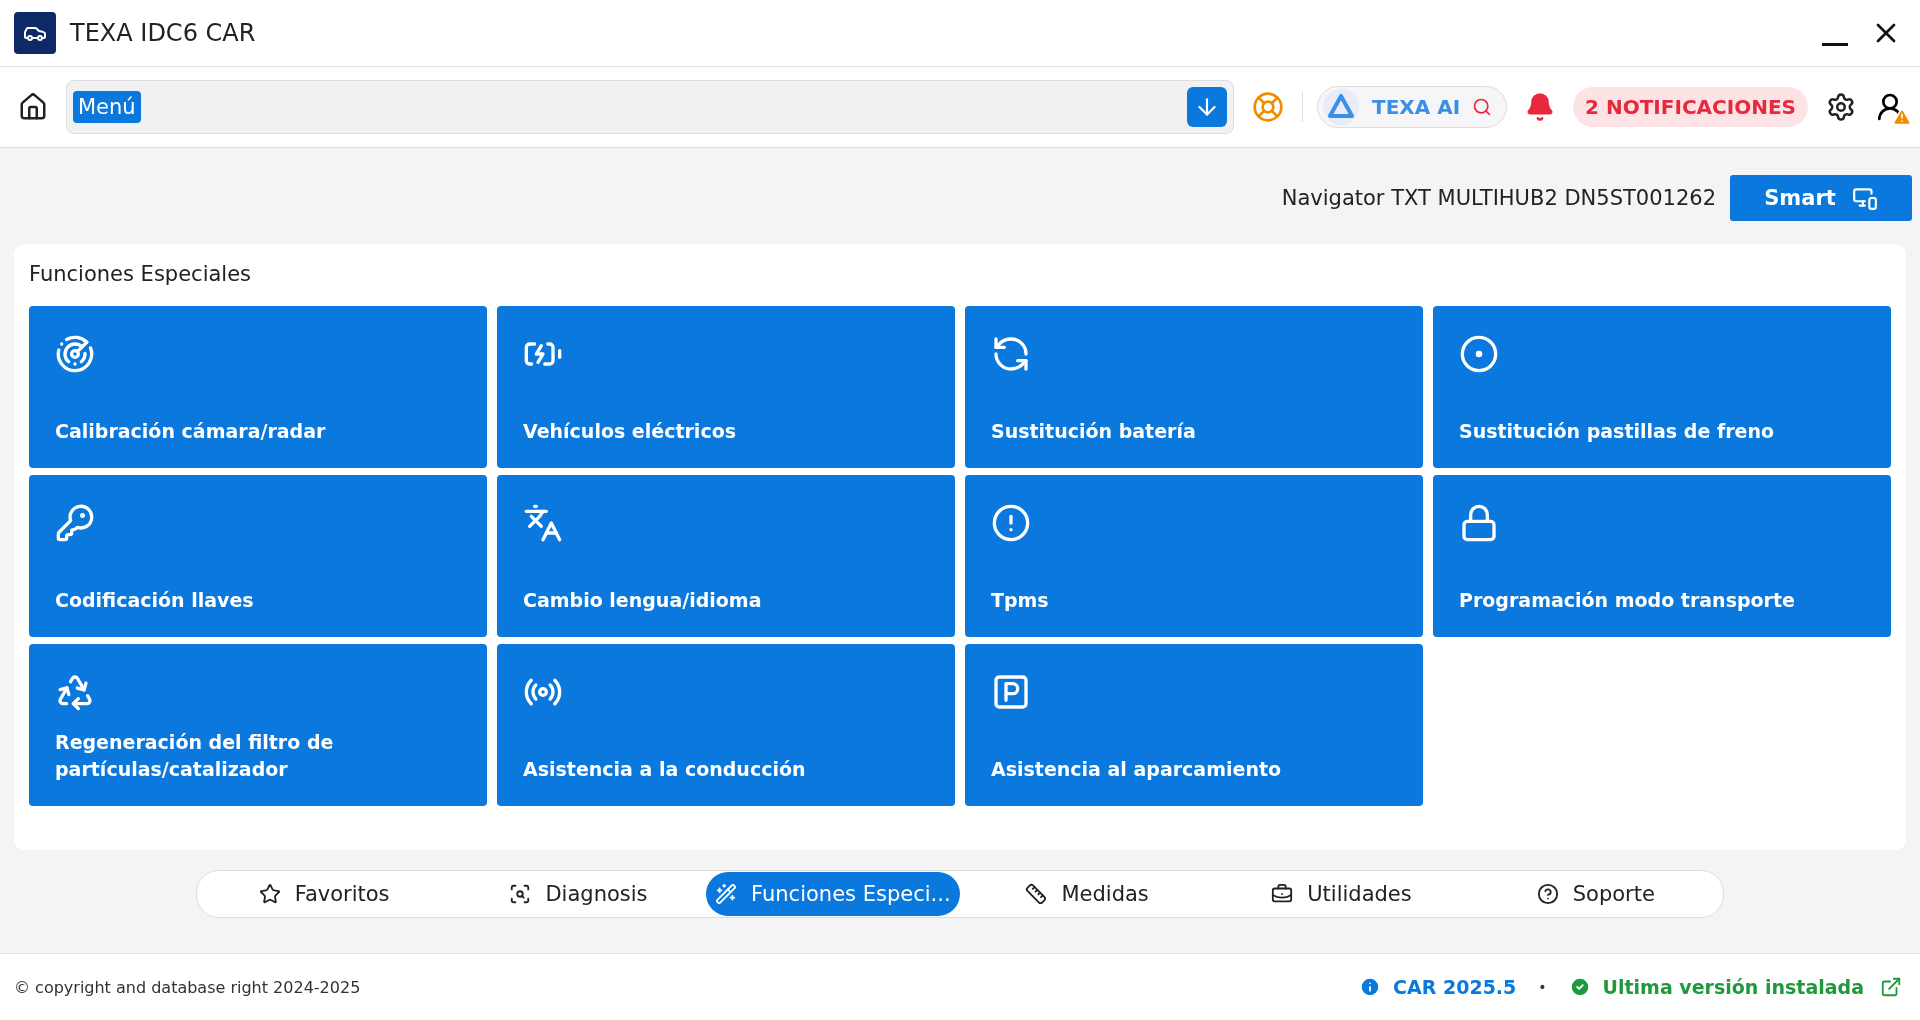 Image resolution: width=1920 pixels, height=1020 pixels. I want to click on triangle-logo-icon, so click(1341, 107).